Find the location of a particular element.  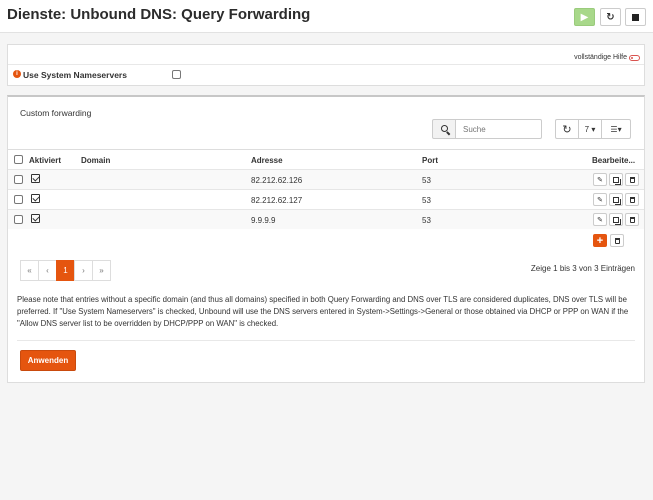

stop-service-button is located at coordinates (635, 17).